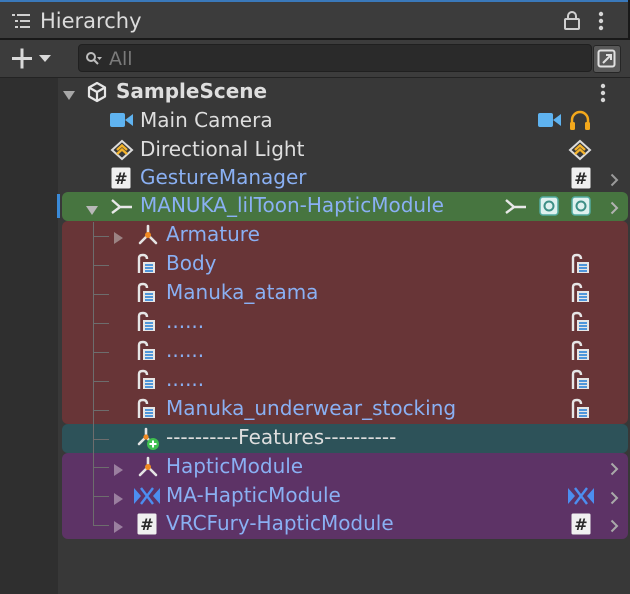 The image size is (630, 594). I want to click on audio-listener-icon, so click(580, 123).